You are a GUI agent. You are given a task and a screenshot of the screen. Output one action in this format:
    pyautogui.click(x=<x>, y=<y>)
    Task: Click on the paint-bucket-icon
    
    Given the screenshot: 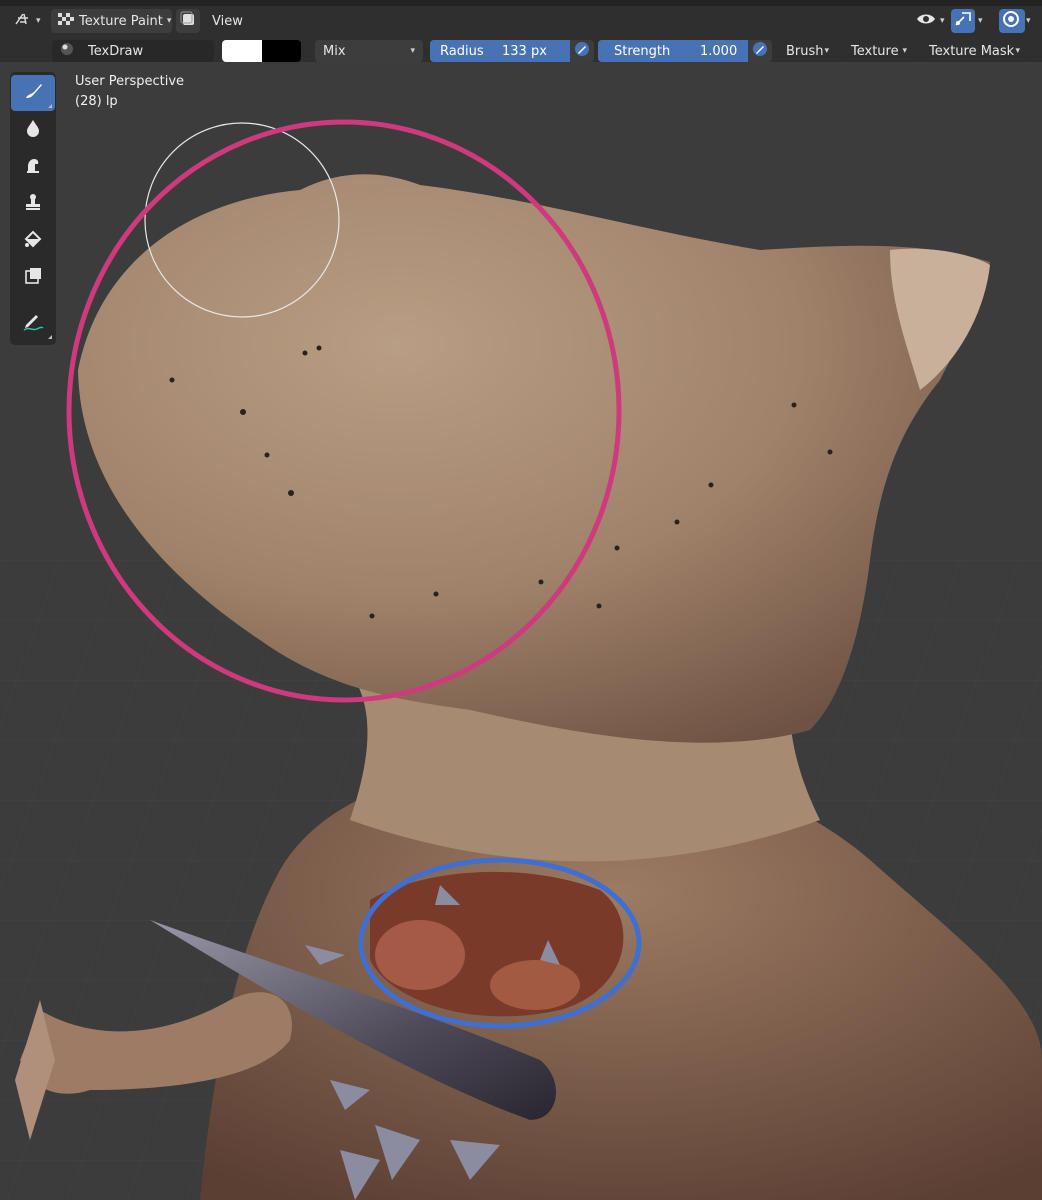 What is the action you would take?
    pyautogui.click(x=33, y=241)
    